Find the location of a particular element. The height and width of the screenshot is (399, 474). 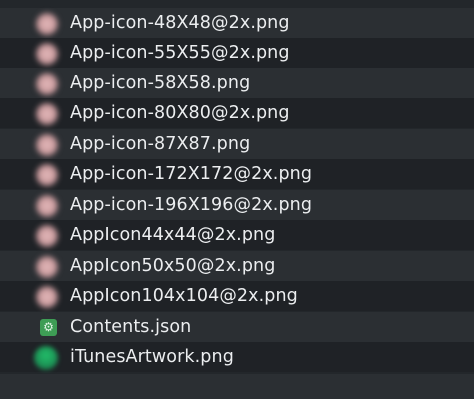

file-row: AppIcon44x44@2x.png is located at coordinates (237, 235).